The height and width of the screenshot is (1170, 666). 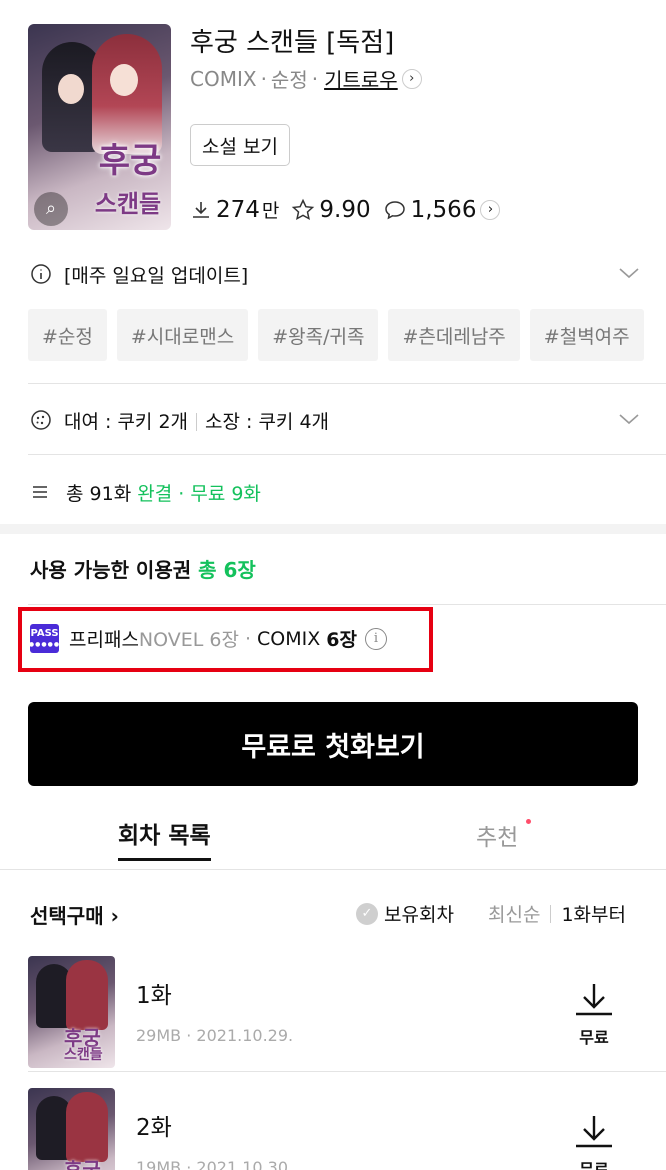 What do you see at coordinates (99, 127) in the screenshot?
I see `cover-image: 후궁 스캔들 ⌕` at bounding box center [99, 127].